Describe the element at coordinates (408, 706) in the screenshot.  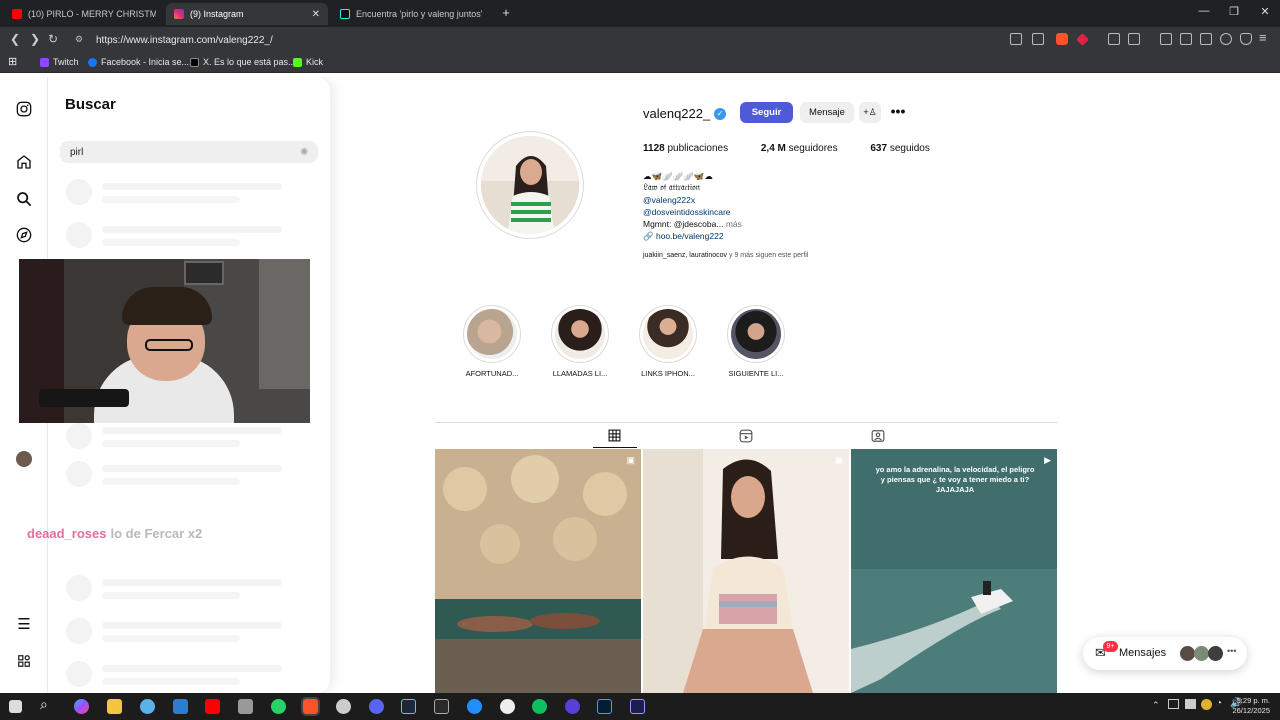
I see `steam-icon` at that location.